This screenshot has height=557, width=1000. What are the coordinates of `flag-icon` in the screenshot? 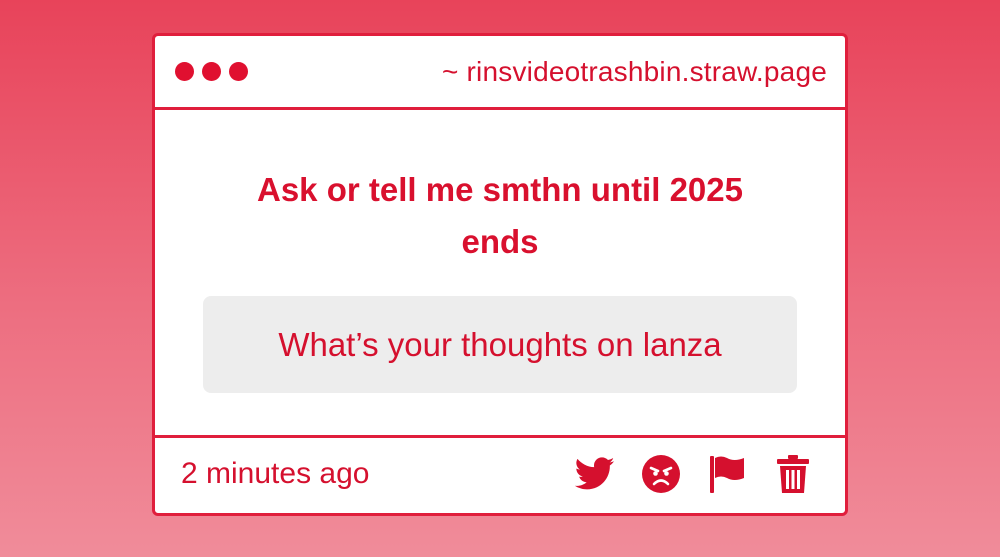 It's located at (727, 474).